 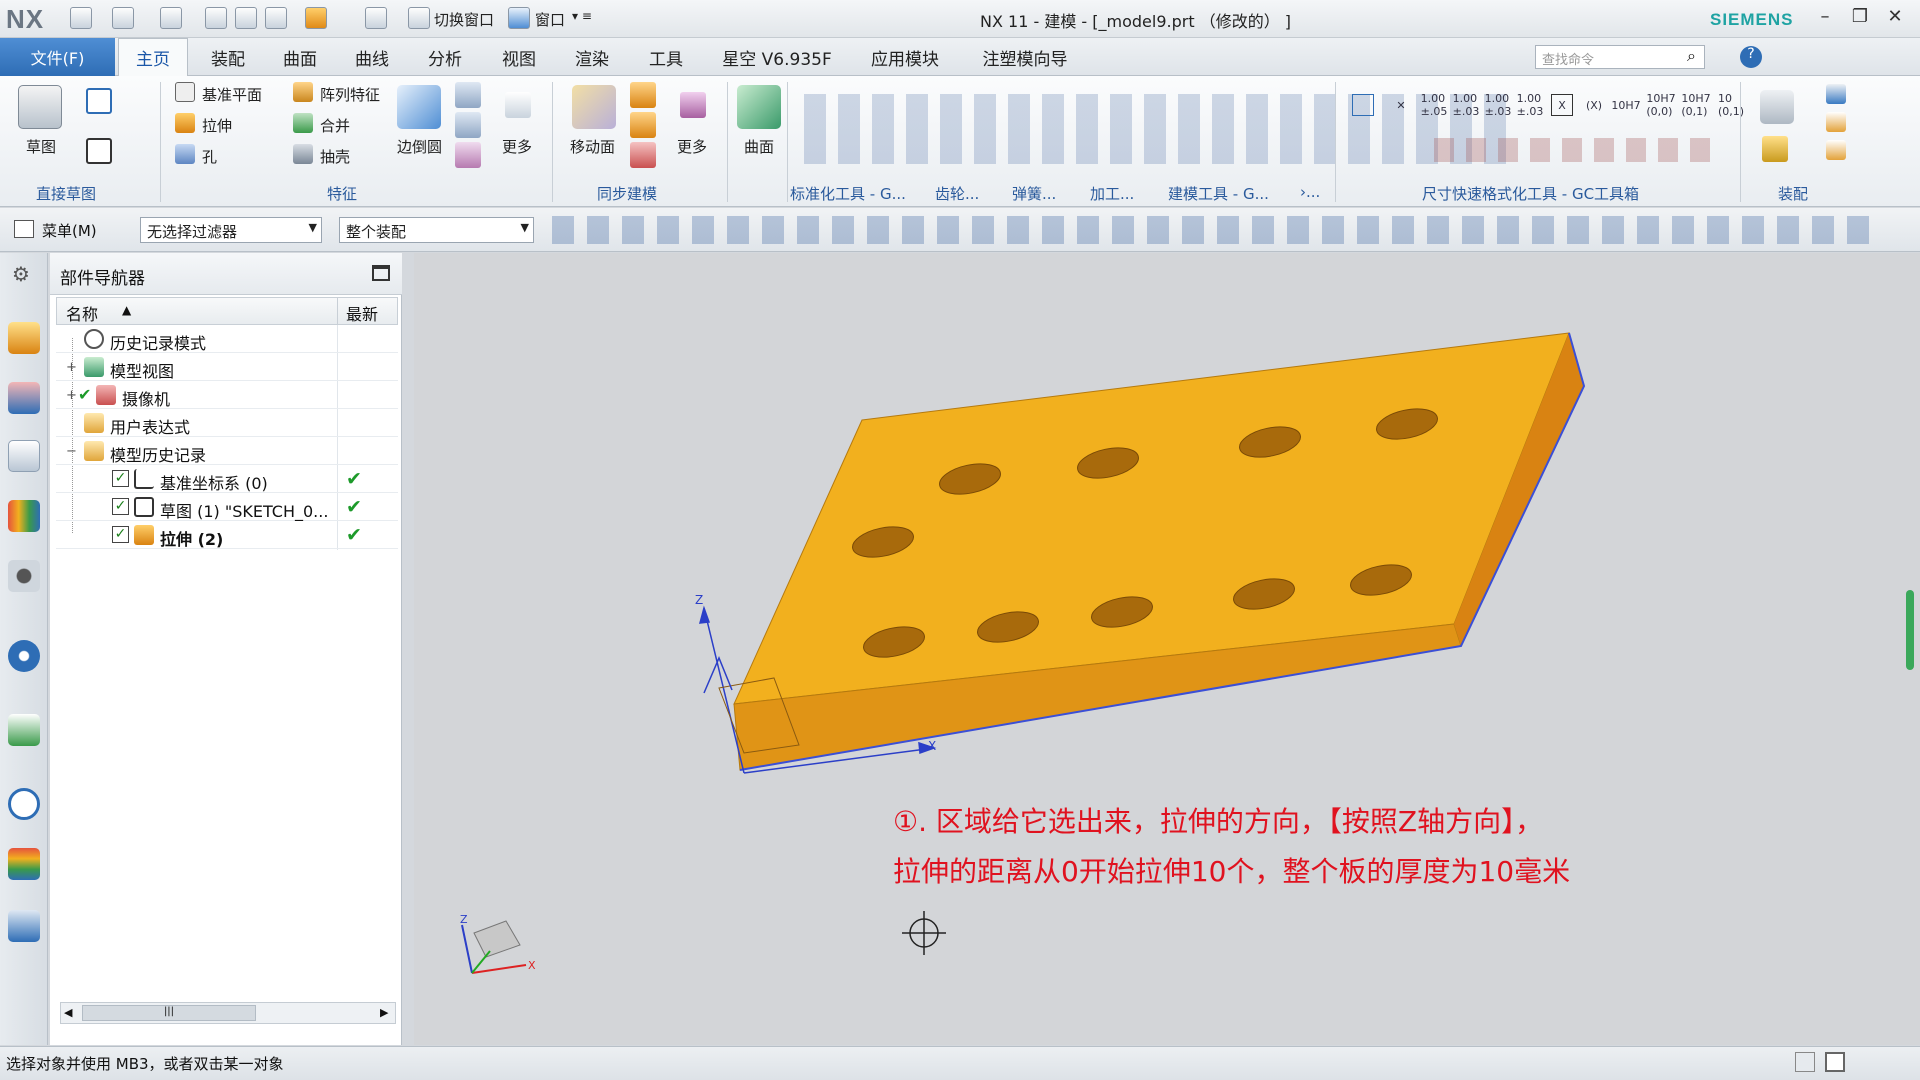 I want to click on save-icon, so click(x=81, y=18).